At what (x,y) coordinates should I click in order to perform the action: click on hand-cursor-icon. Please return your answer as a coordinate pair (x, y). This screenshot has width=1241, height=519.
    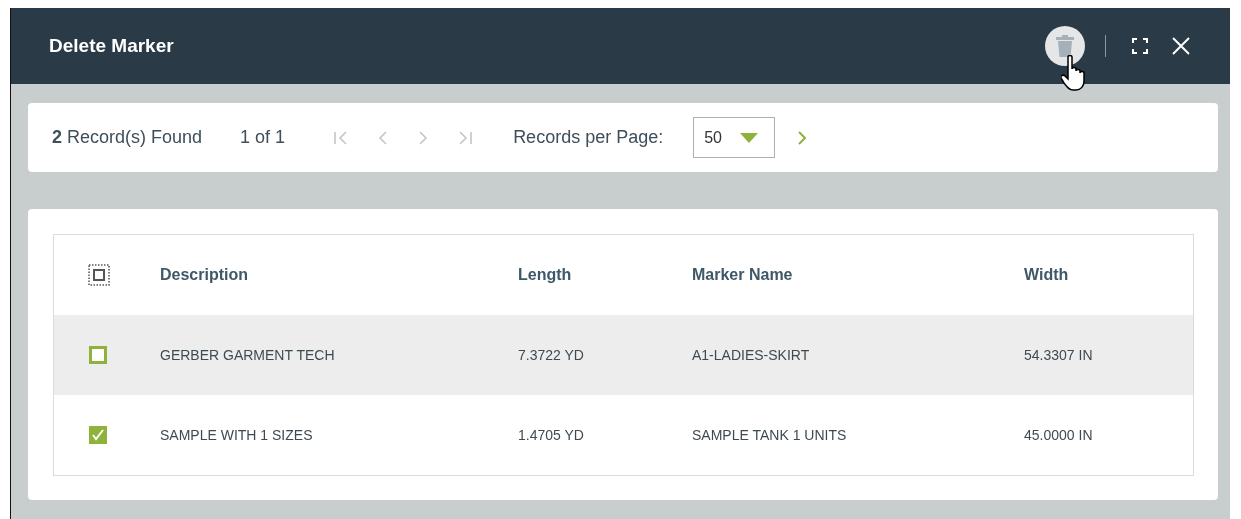
    Looking at the image, I should click on (1074, 73).